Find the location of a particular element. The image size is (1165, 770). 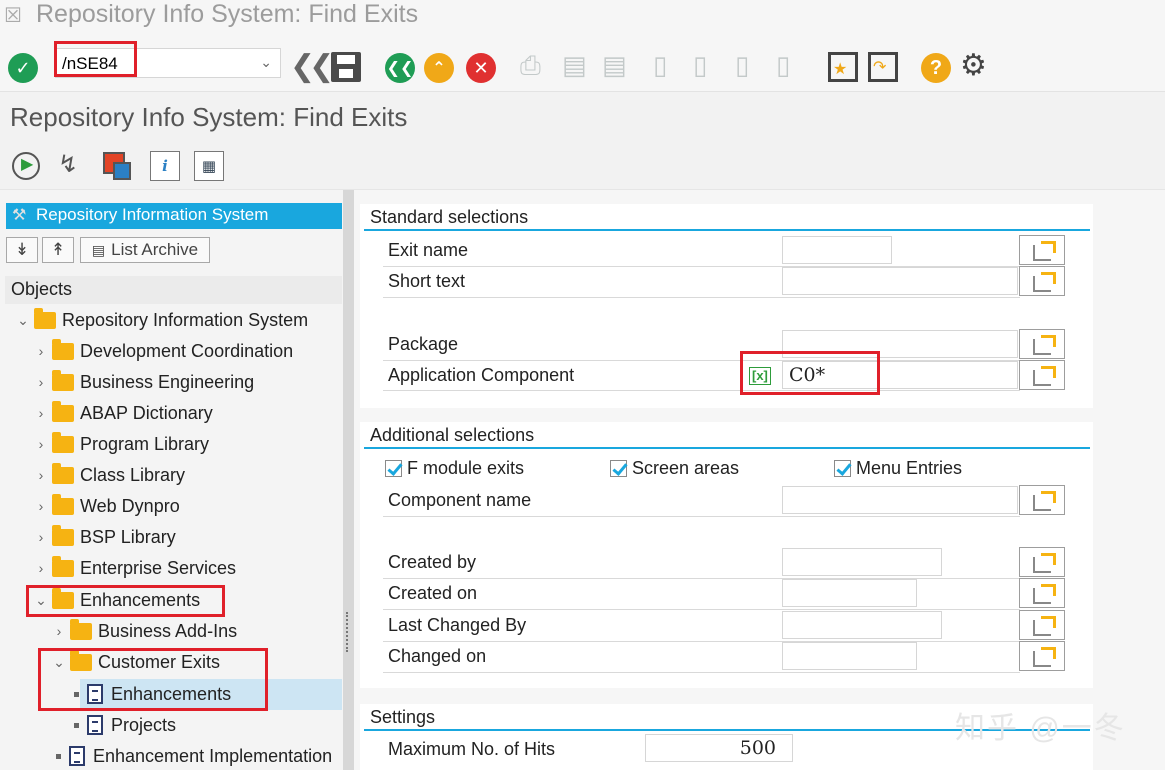

tool-icon: ⚒ is located at coordinates (19, 215).